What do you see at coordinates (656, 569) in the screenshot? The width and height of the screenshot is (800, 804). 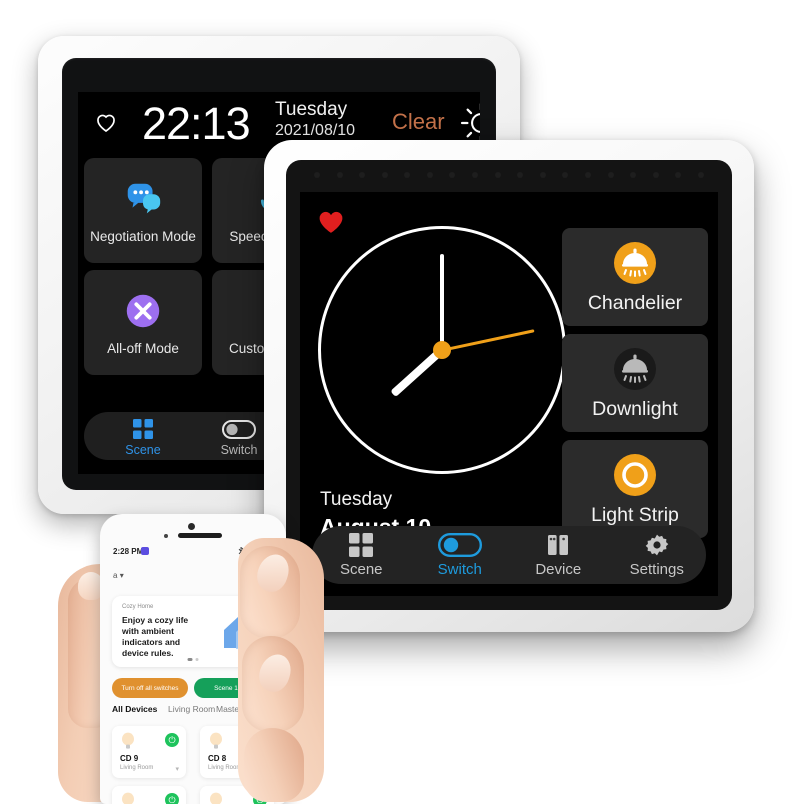 I see `front-nav-label: Settings` at bounding box center [656, 569].